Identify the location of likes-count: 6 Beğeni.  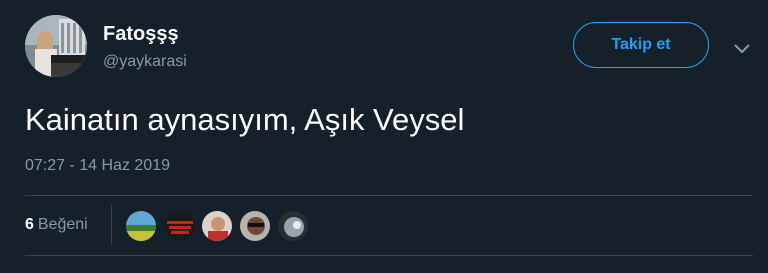
(56, 225).